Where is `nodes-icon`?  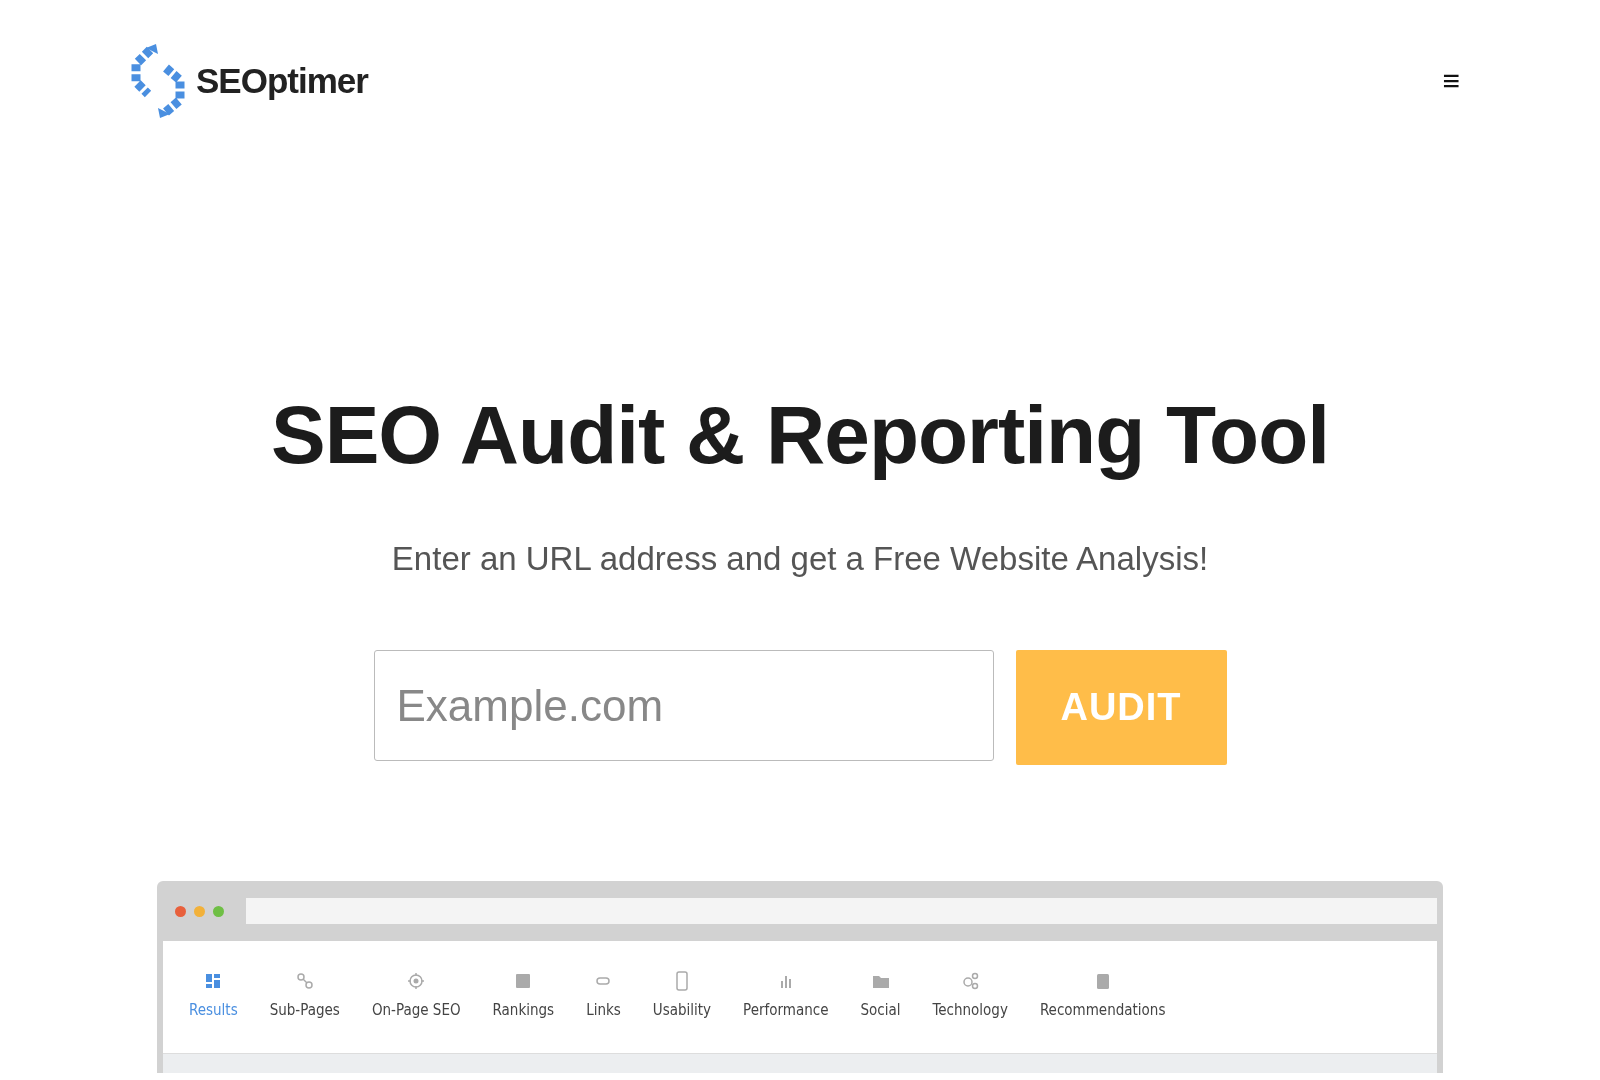 nodes-icon is located at coordinates (304, 981).